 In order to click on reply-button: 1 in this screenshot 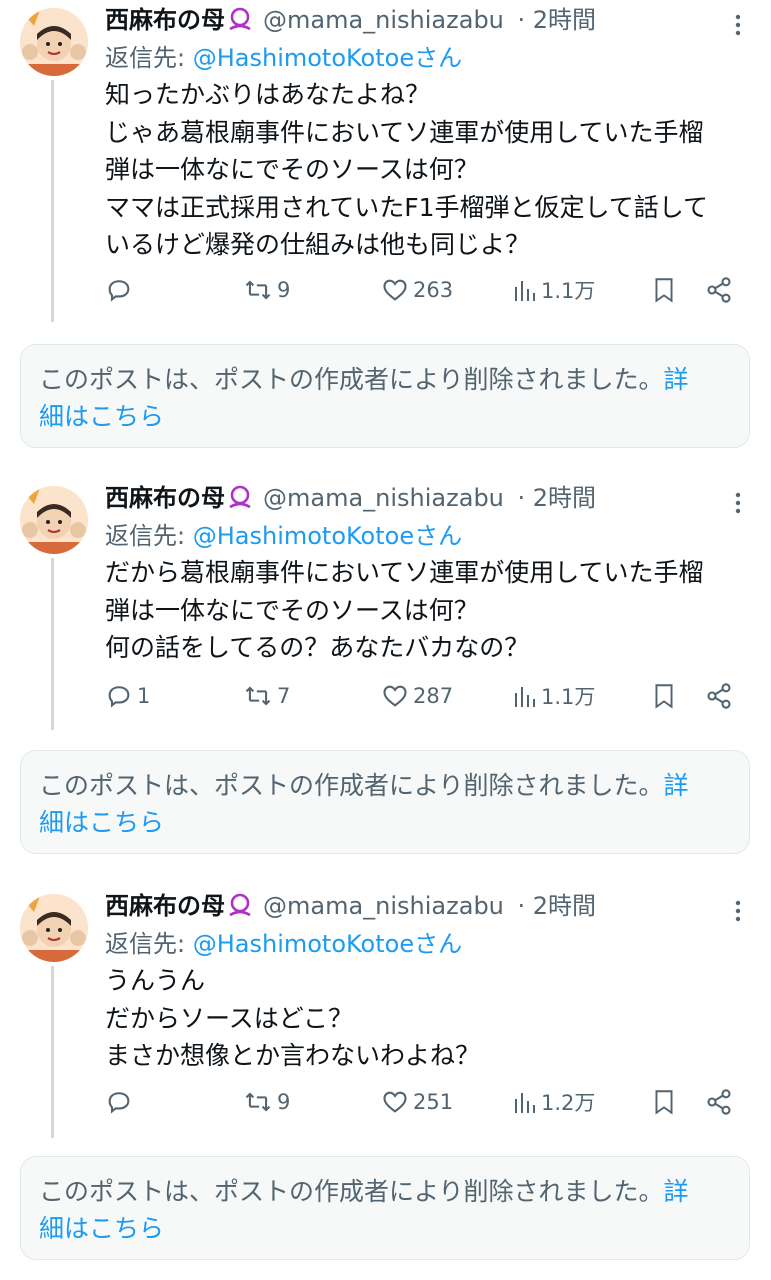, I will do `click(127, 696)`.